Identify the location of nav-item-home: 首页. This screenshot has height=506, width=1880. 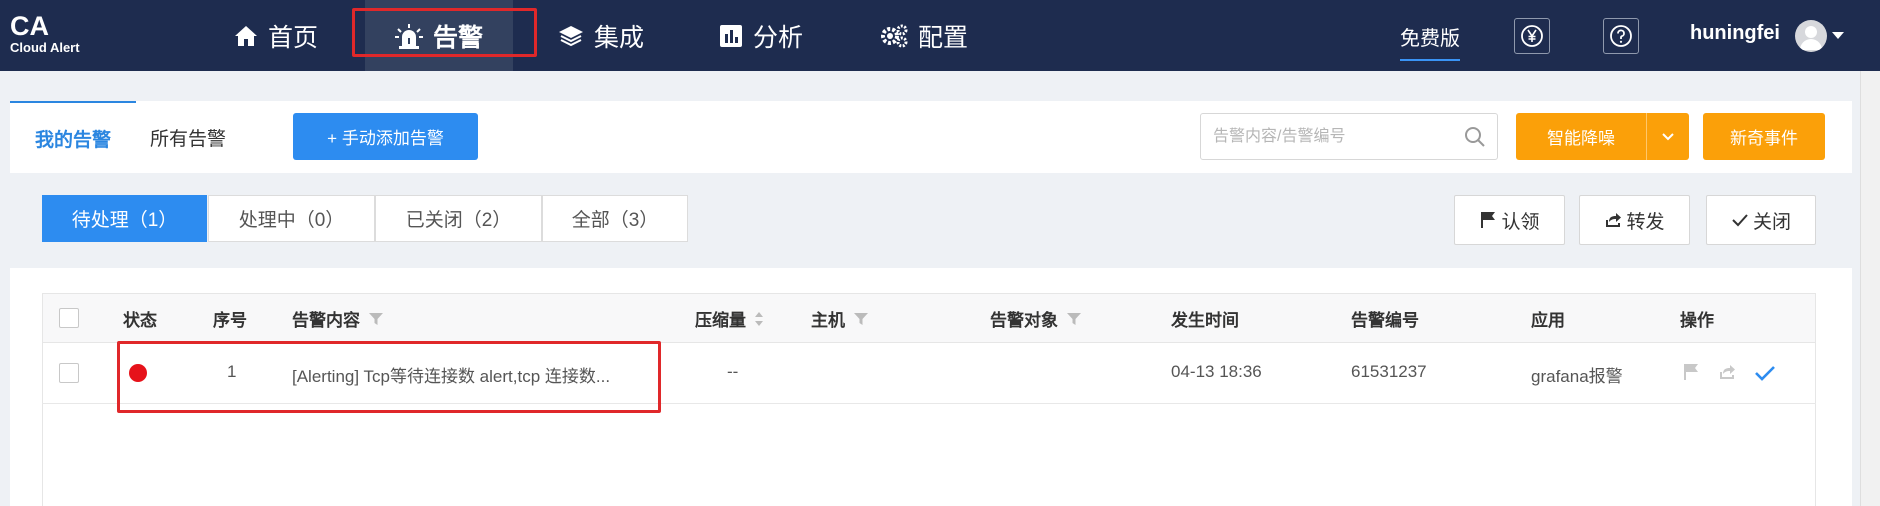
(276, 35).